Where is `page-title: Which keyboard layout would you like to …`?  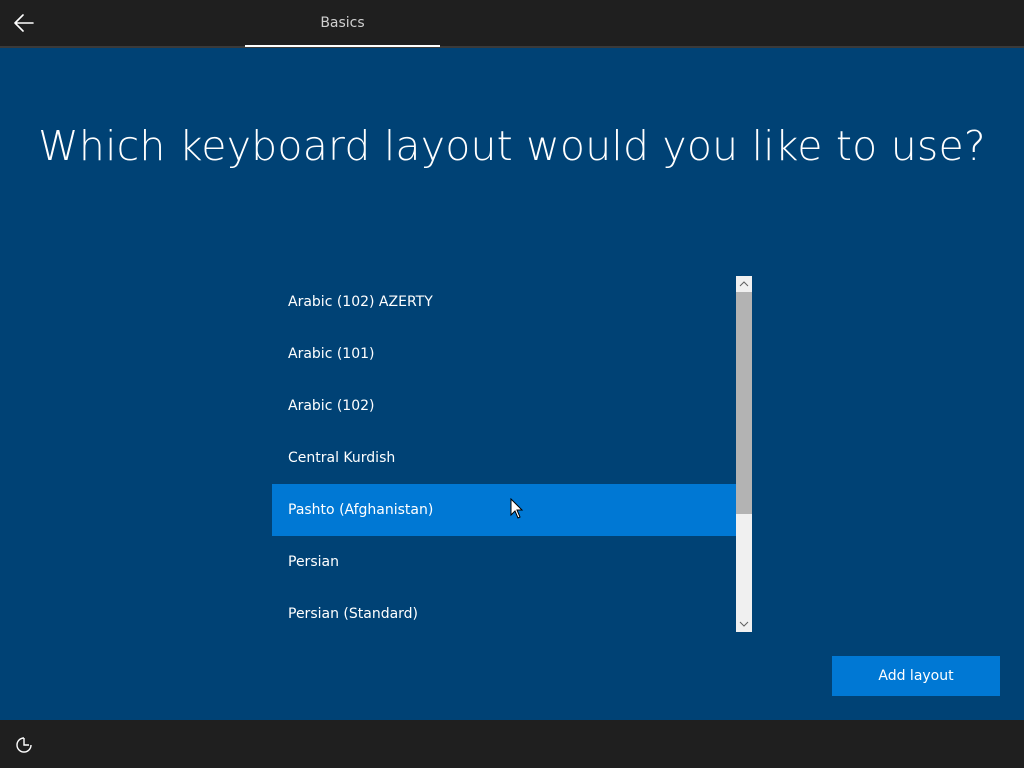 page-title: Which keyboard layout would you like to … is located at coordinates (512, 146).